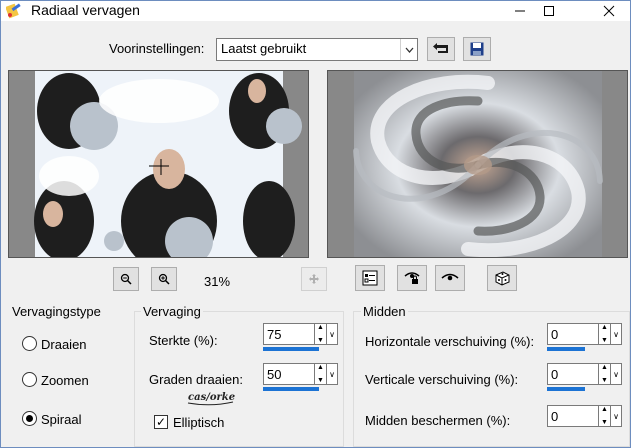  I want to click on svg-text: cas/orke, so click(211, 397).